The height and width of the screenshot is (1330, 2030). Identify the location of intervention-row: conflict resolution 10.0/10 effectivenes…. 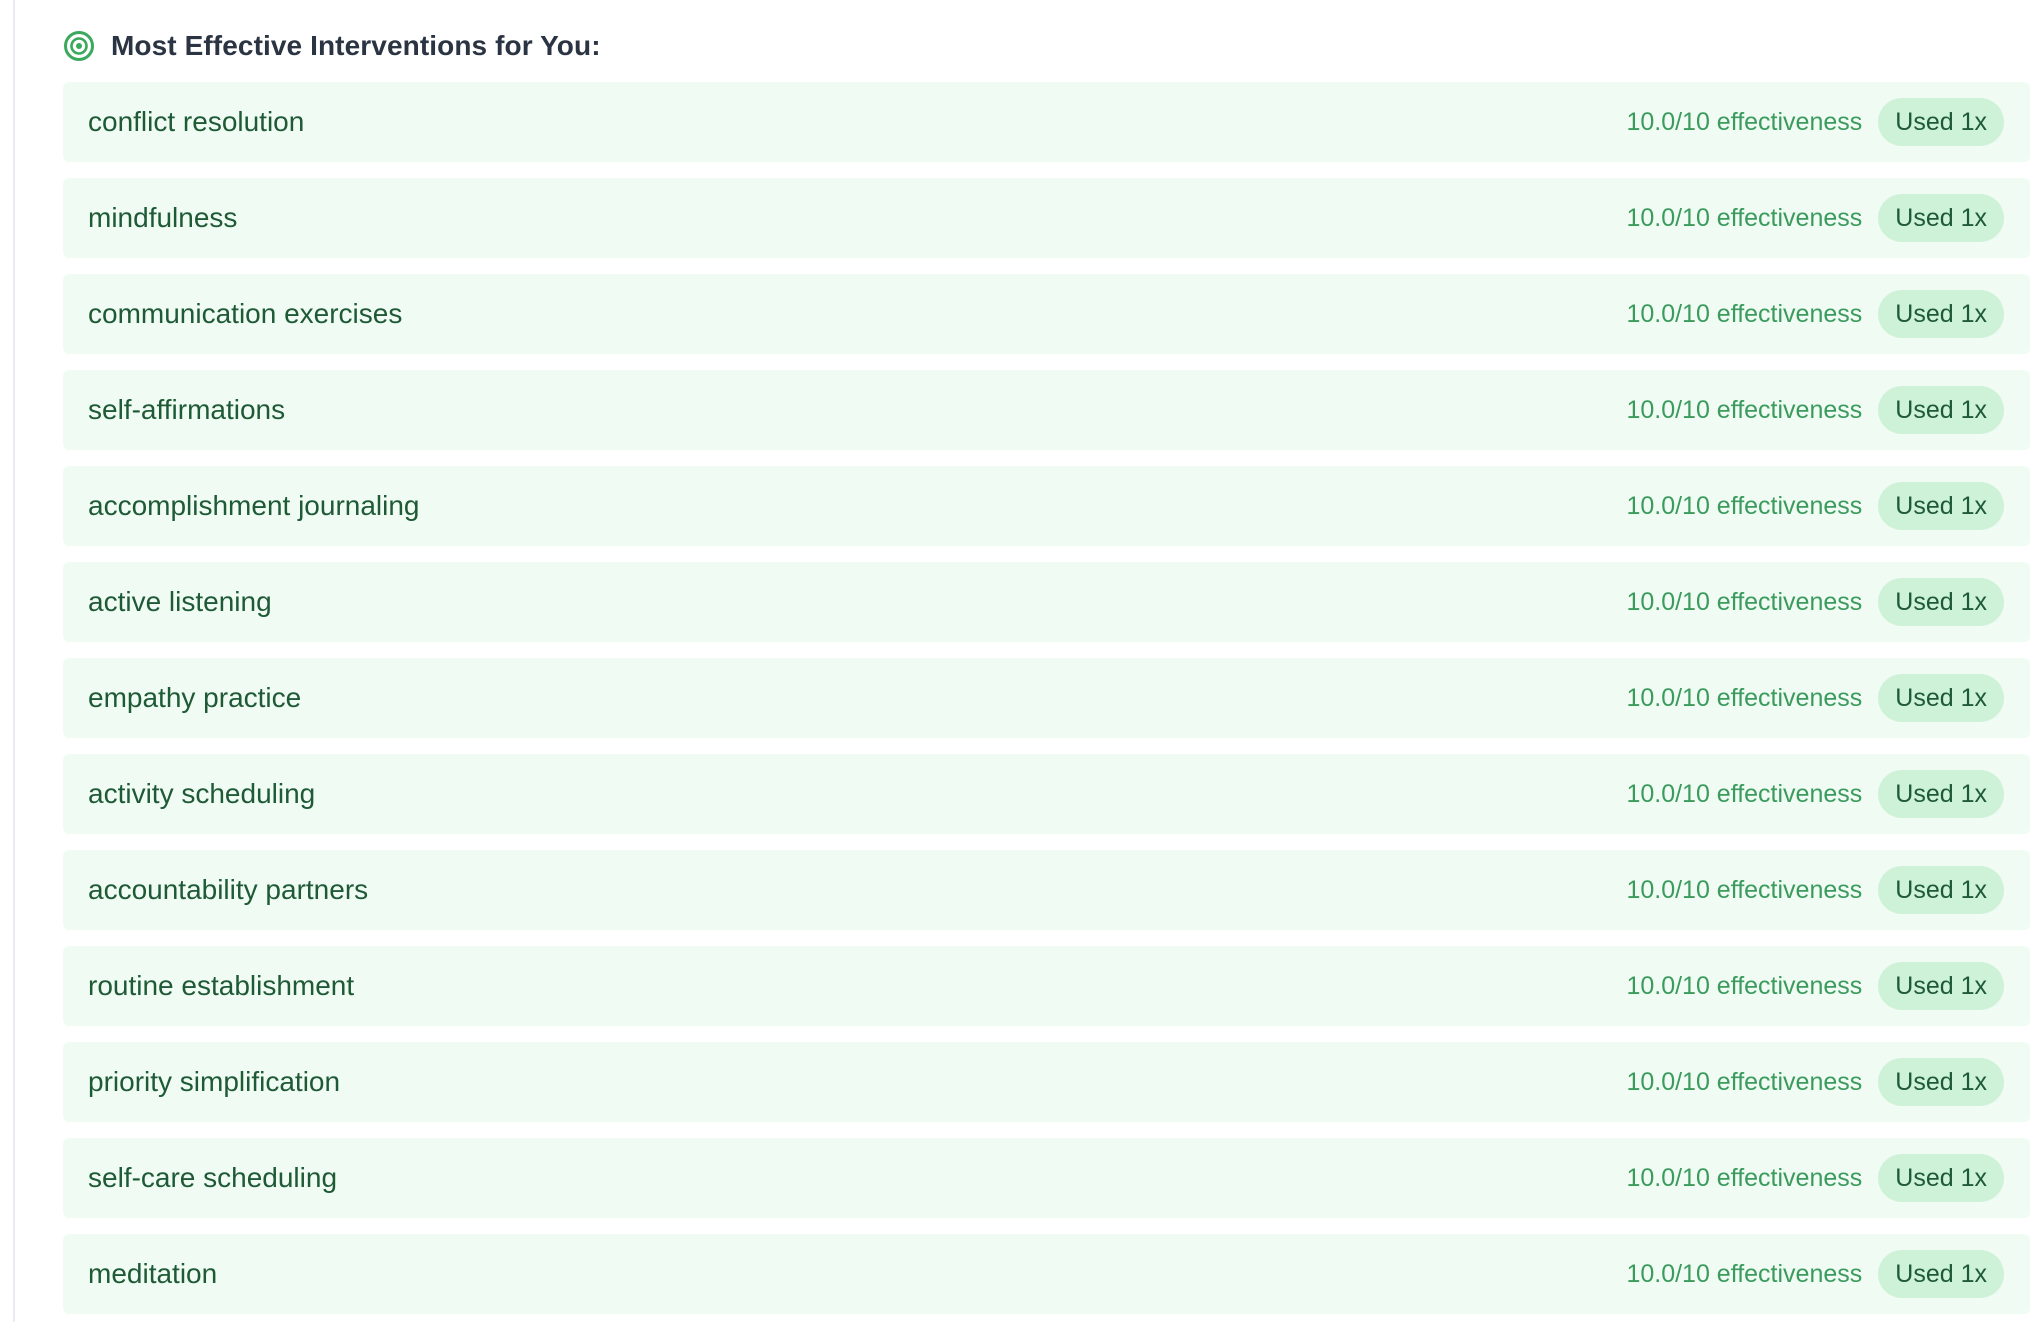
(1046, 122).